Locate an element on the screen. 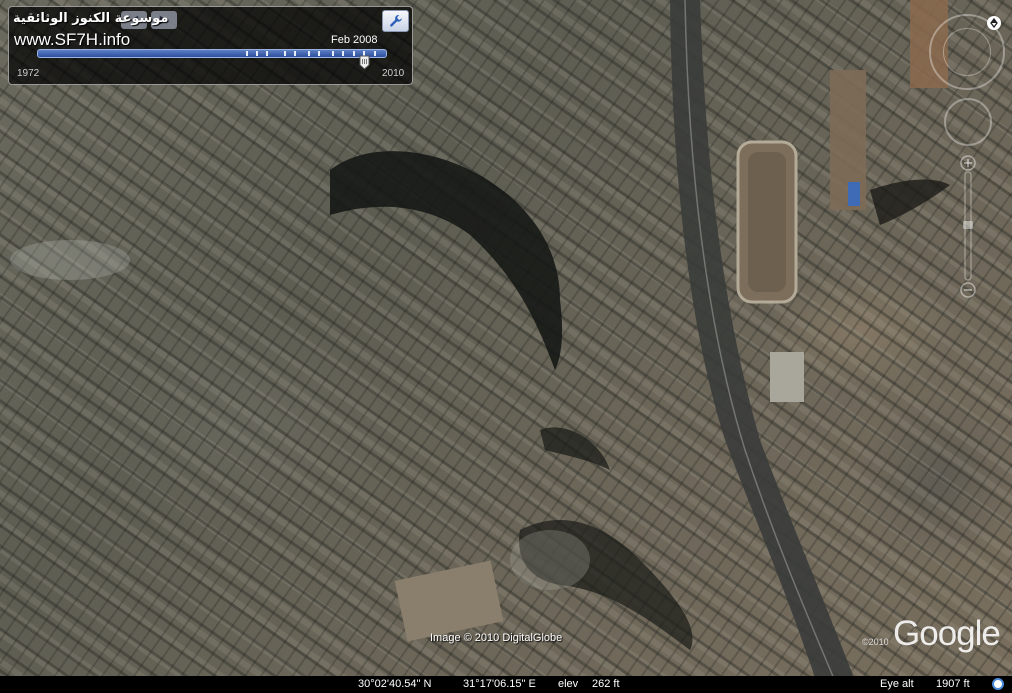 The width and height of the screenshot is (1012, 693). zoom-slider-icon is located at coordinates (968, 227).